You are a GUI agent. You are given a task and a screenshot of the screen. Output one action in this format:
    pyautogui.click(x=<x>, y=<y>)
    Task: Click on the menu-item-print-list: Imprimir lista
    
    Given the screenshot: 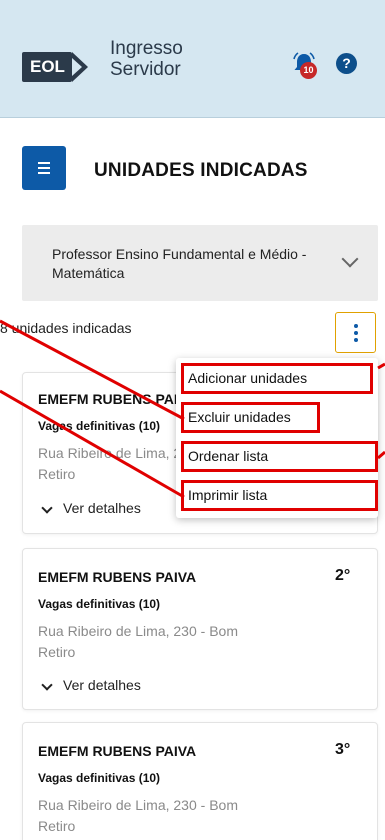 What is the action you would take?
    pyautogui.click(x=279, y=495)
    